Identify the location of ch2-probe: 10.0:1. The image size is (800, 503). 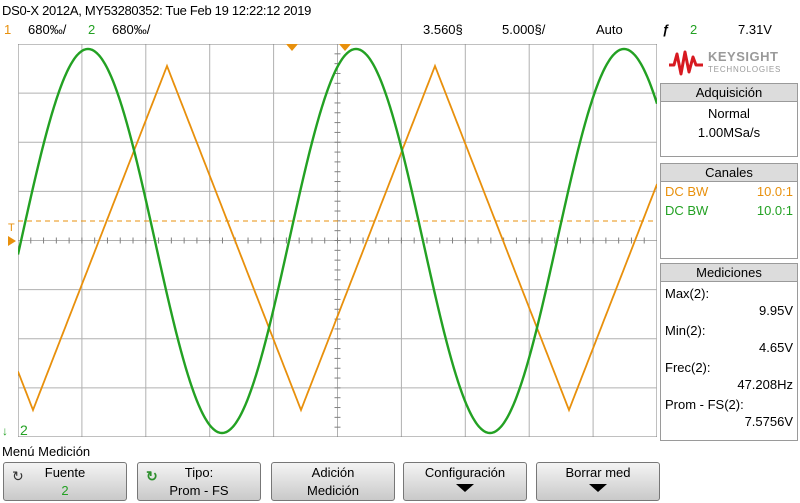
(774, 210).